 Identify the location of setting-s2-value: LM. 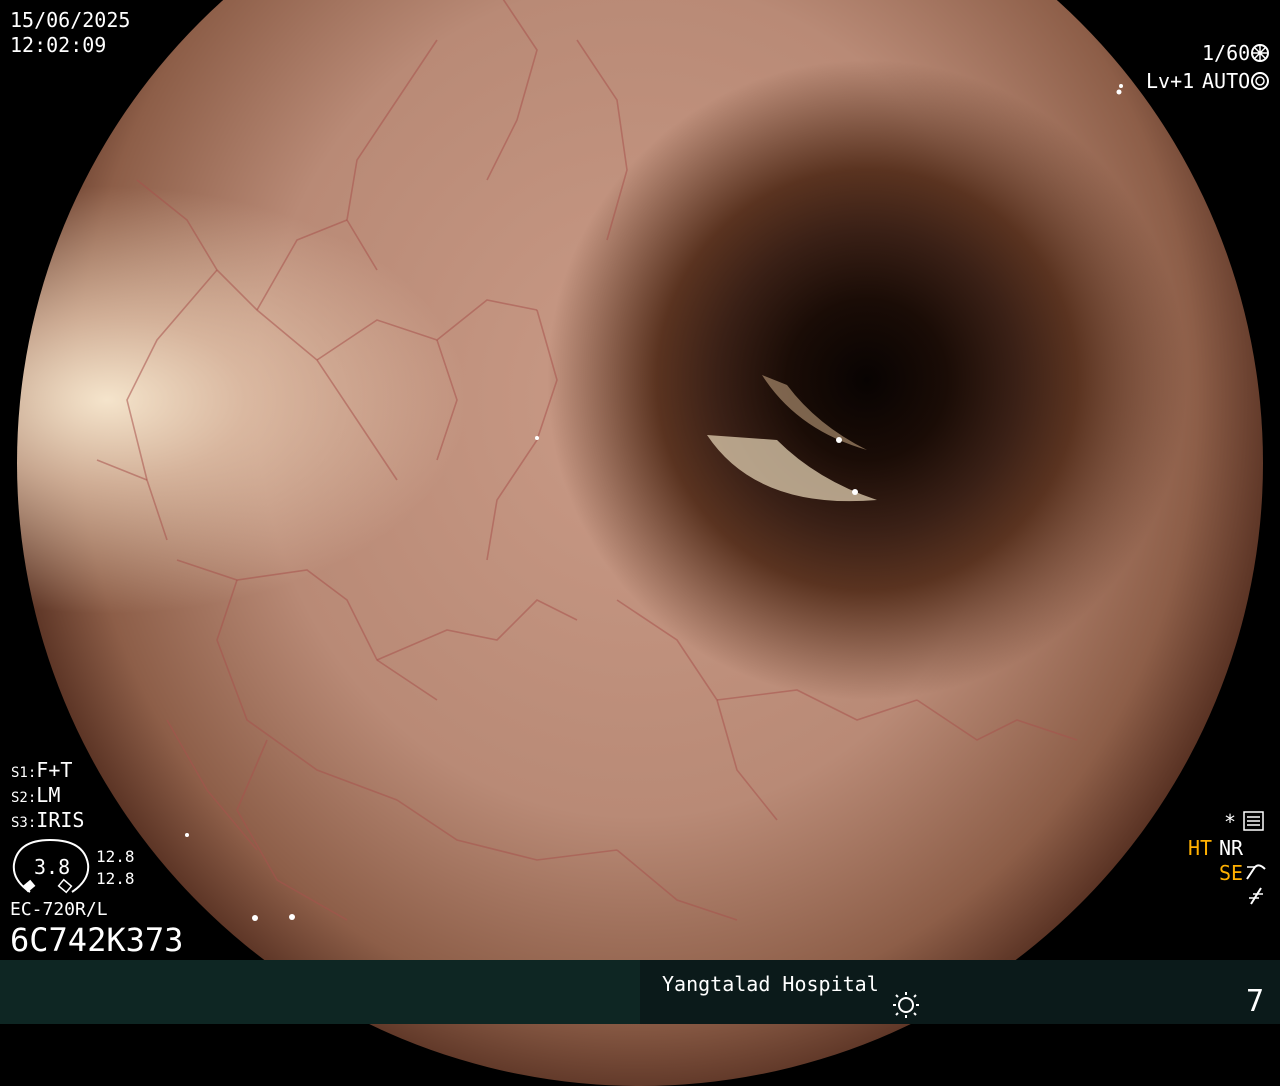
(48, 795).